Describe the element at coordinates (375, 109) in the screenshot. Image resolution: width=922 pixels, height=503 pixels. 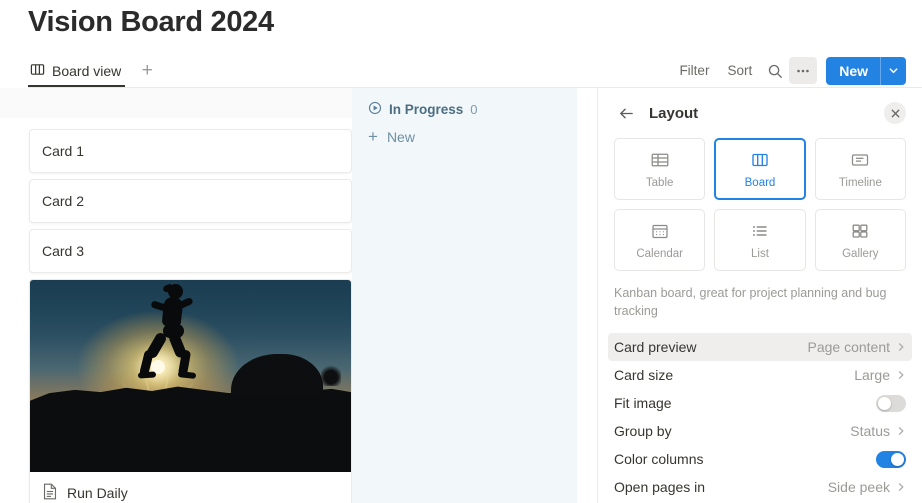
I see `play-circle-icon` at that location.